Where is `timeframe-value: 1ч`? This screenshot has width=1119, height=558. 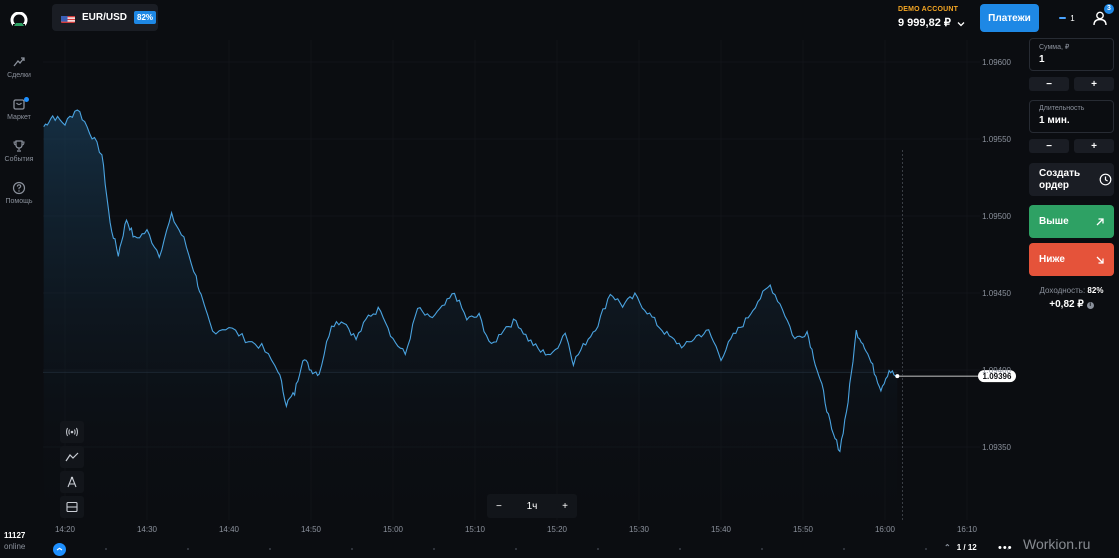 timeframe-value: 1ч is located at coordinates (532, 506).